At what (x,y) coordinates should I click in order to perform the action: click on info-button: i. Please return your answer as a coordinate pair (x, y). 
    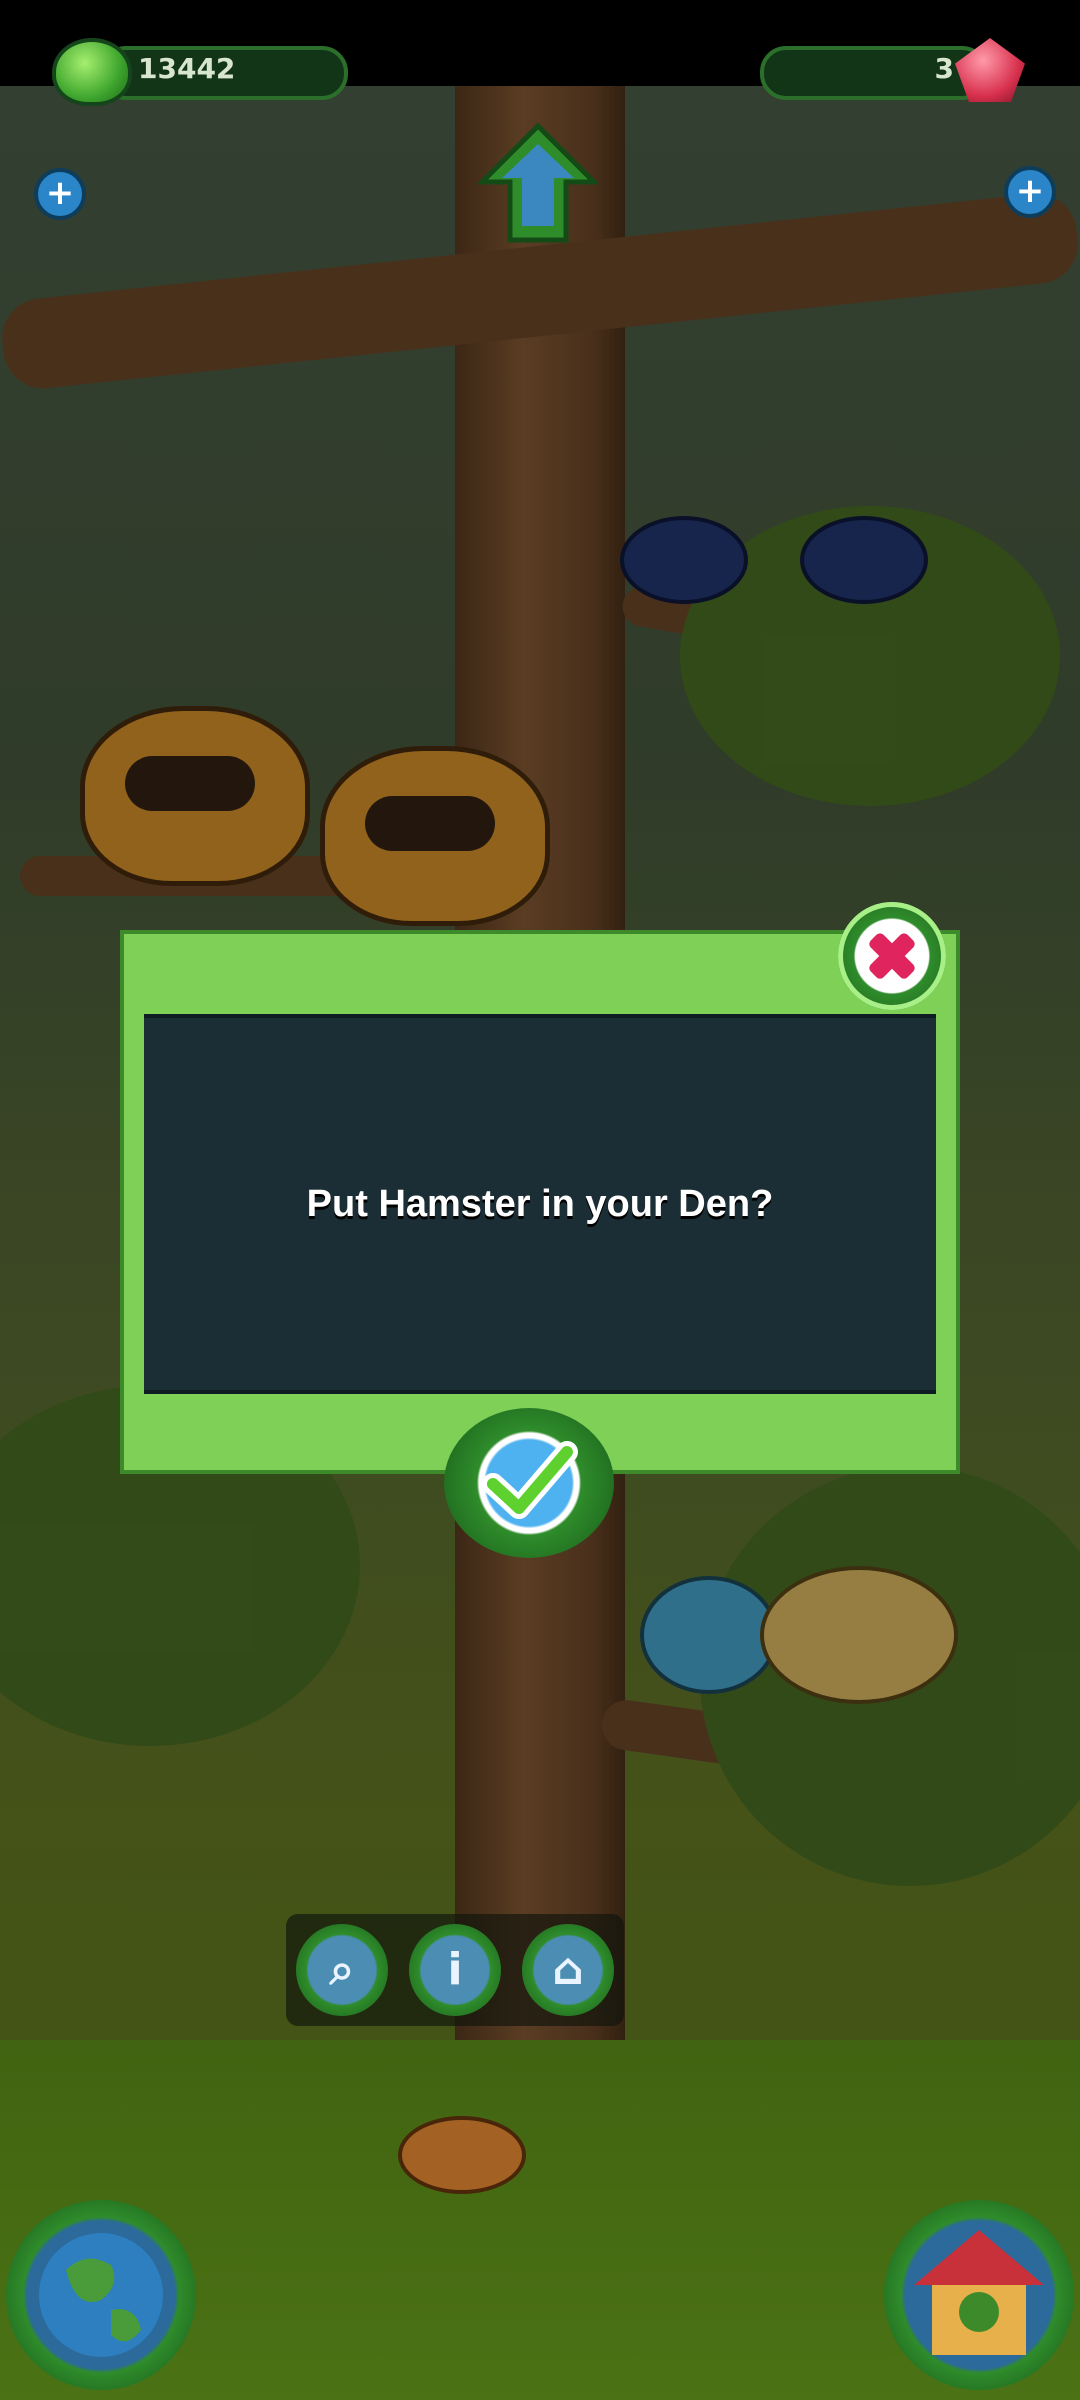
    Looking at the image, I should click on (455, 1970).